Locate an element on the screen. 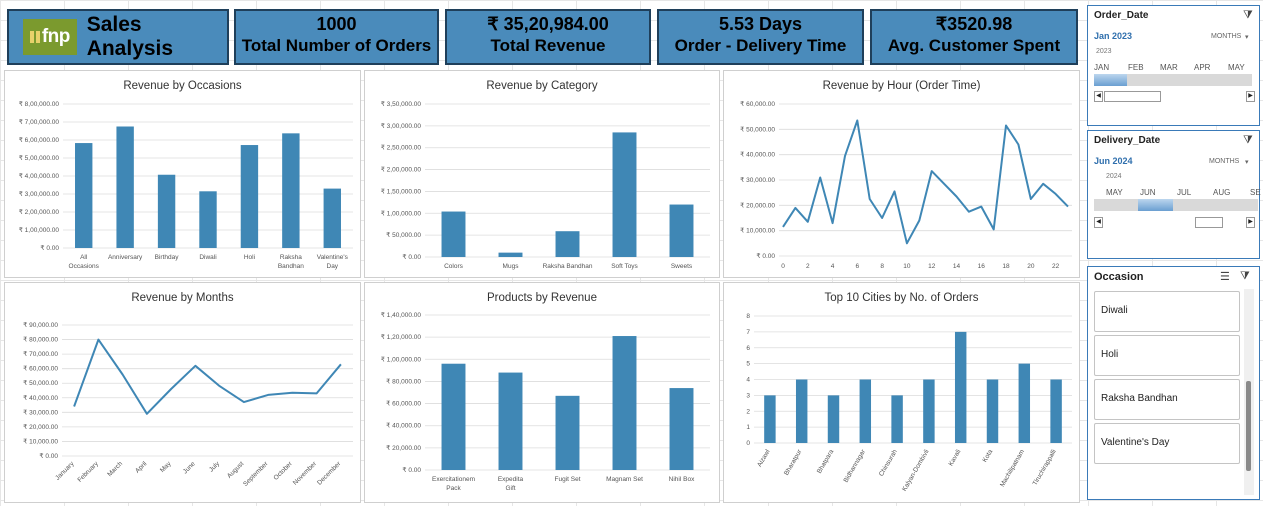 This screenshot has width=1263, height=506. y-tick-label: ₹ 10,000.00 is located at coordinates (40, 441).